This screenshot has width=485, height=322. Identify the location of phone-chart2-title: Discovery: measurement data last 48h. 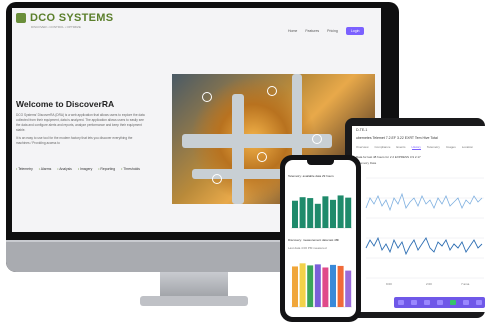
(314, 240).